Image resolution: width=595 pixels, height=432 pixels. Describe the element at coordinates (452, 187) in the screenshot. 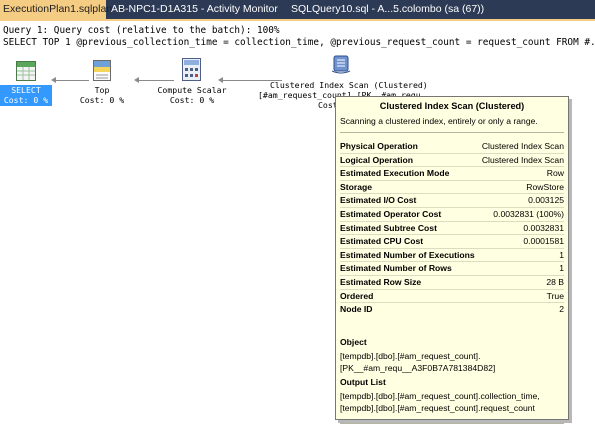

I see `tooltip-property-row: Storage RowStore` at that location.